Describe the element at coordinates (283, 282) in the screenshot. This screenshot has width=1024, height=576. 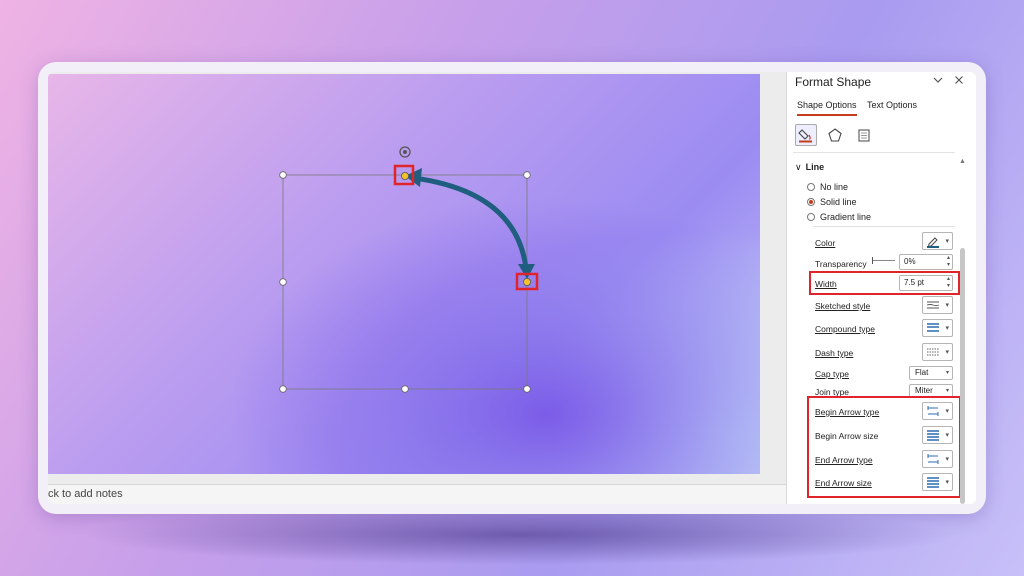
I see `resize-handle-left` at that location.